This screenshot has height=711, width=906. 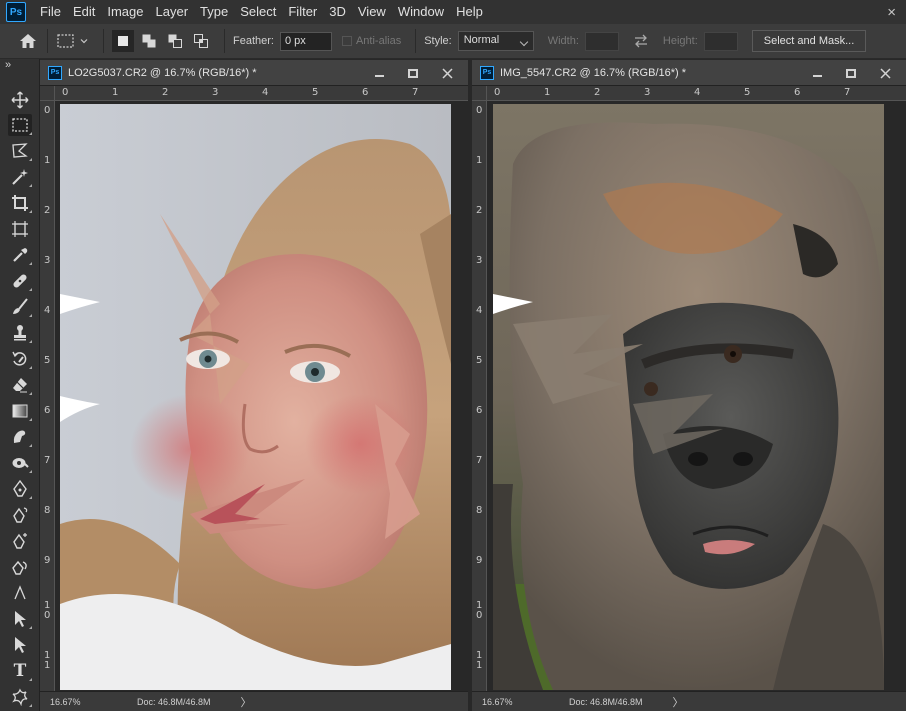 I want to click on antialias-label: Anti-alias, so click(x=378, y=41).